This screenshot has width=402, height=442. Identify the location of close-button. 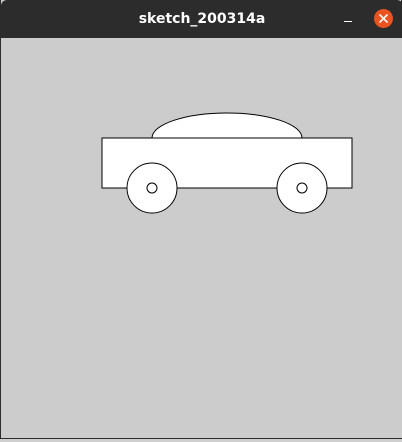
(383, 18).